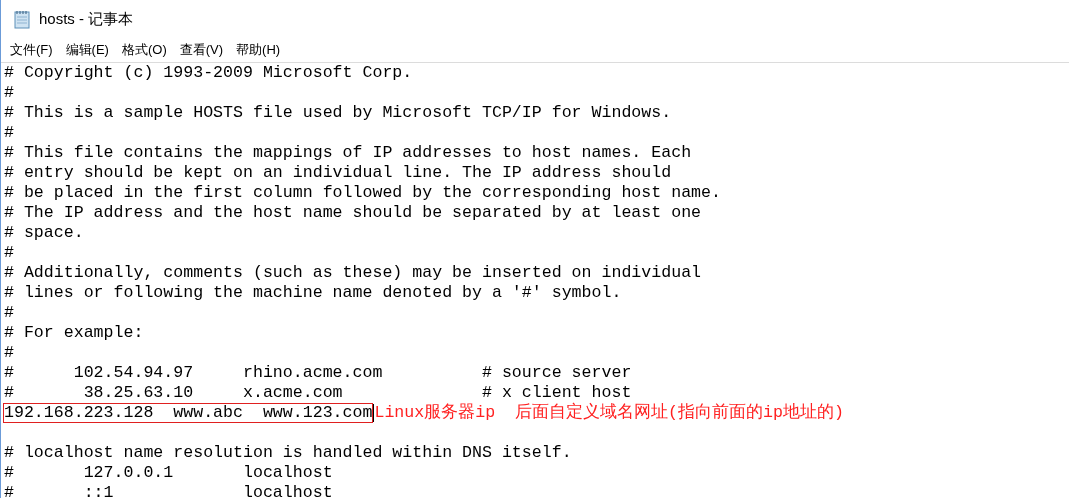  Describe the element at coordinates (353, 213) in the screenshot. I see `code-line: # The IP address and the host name should be separated by at least one` at that location.